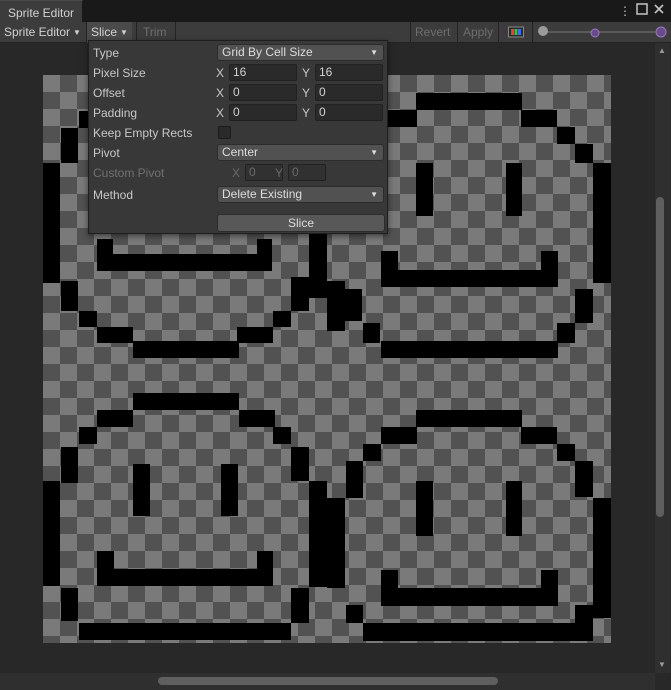 The height and width of the screenshot is (690, 671). I want to click on keep-empty-rects-checkbox, so click(224, 132).